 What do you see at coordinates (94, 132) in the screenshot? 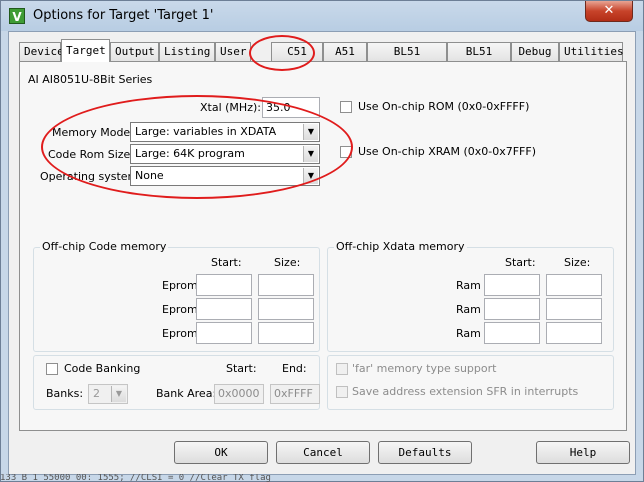
I see `memory-model-label: Memory Model:` at bounding box center [94, 132].